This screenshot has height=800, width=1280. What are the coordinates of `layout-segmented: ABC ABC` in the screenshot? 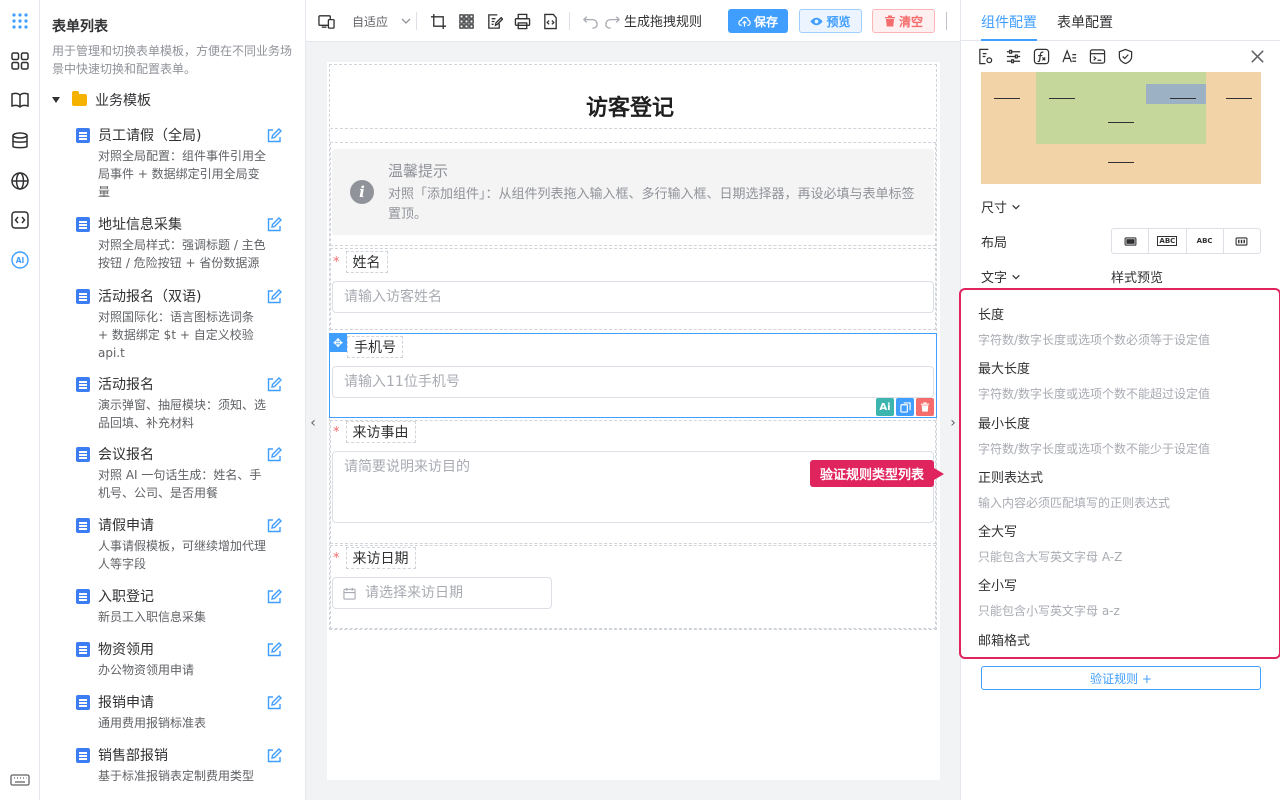 It's located at (1186, 241).